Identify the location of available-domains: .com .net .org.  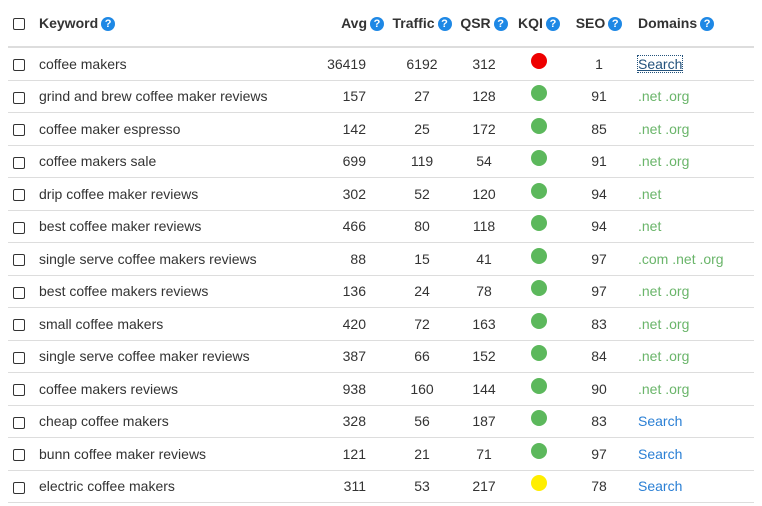
(681, 258).